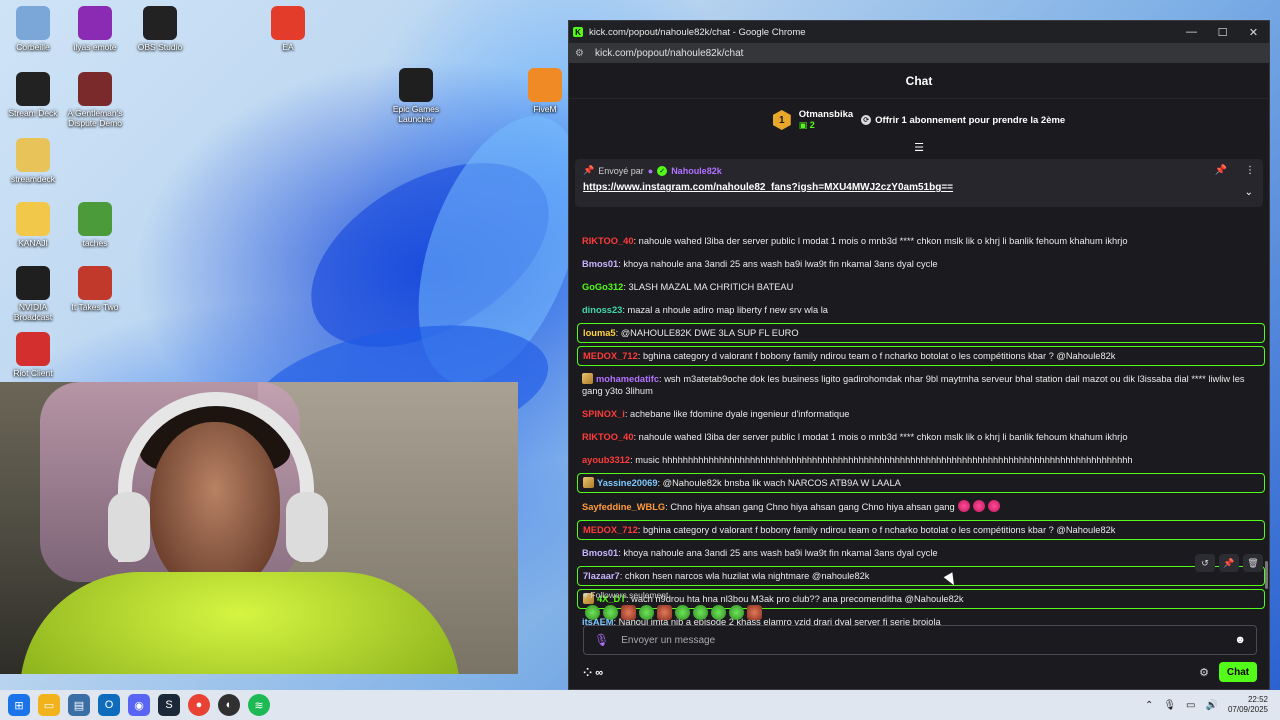  What do you see at coordinates (1250, 170) in the screenshot?
I see `more-options-icon: ⋮` at bounding box center [1250, 170].